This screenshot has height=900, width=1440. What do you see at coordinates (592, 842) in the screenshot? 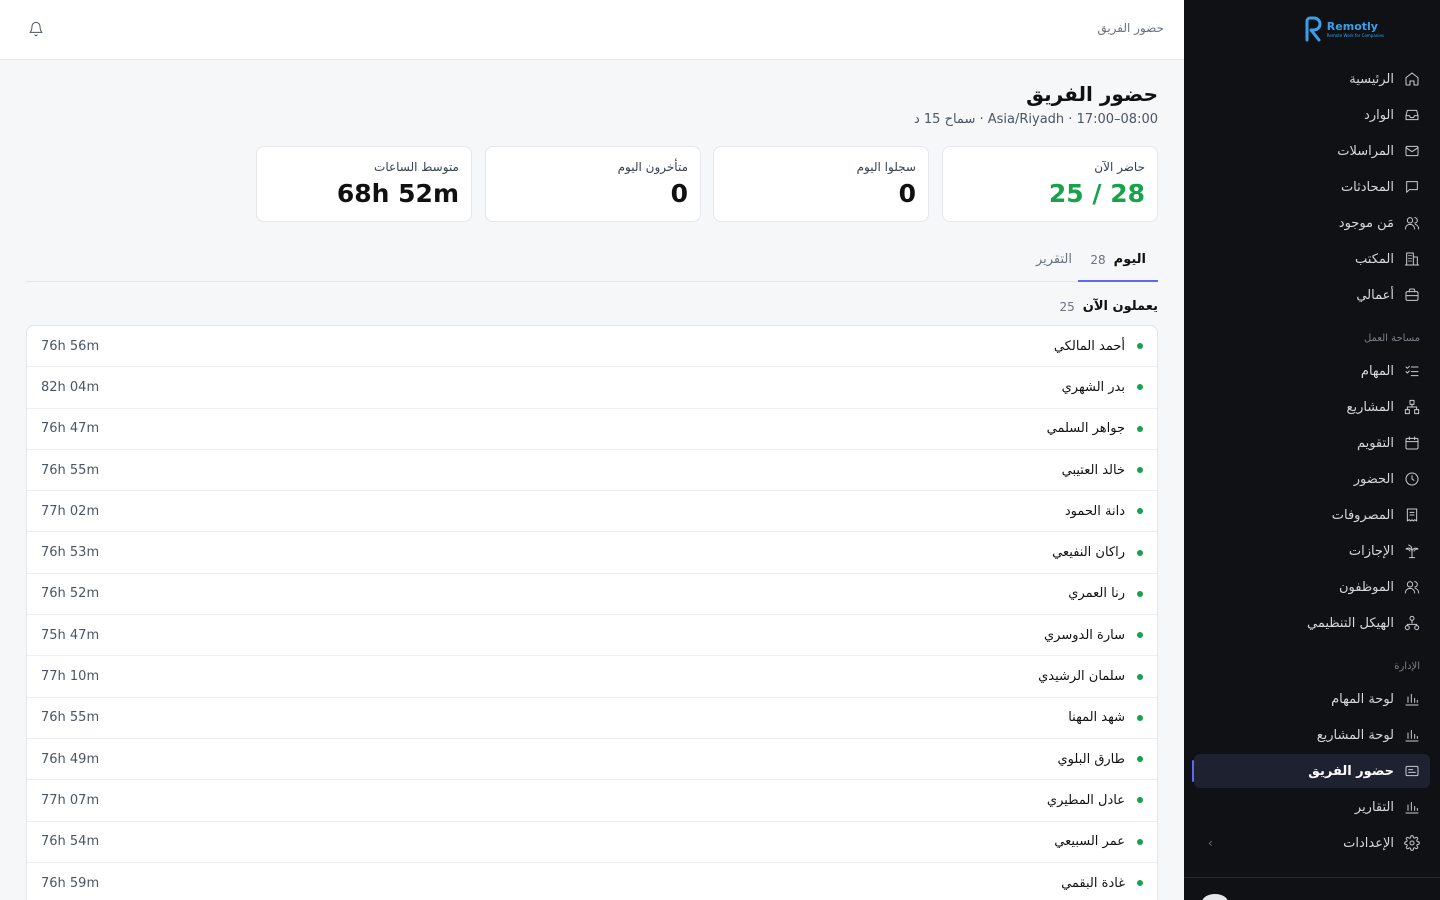
I see `table-row: عمر السبيعي 76h 54m` at bounding box center [592, 842].